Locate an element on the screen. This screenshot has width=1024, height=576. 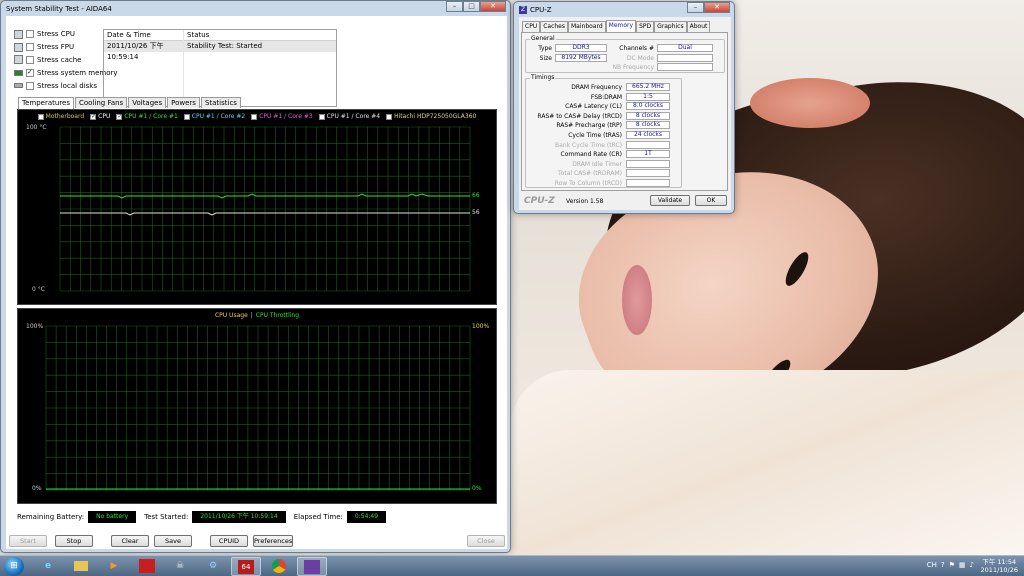
preferences-button: Preferences is located at coordinates (273, 541).